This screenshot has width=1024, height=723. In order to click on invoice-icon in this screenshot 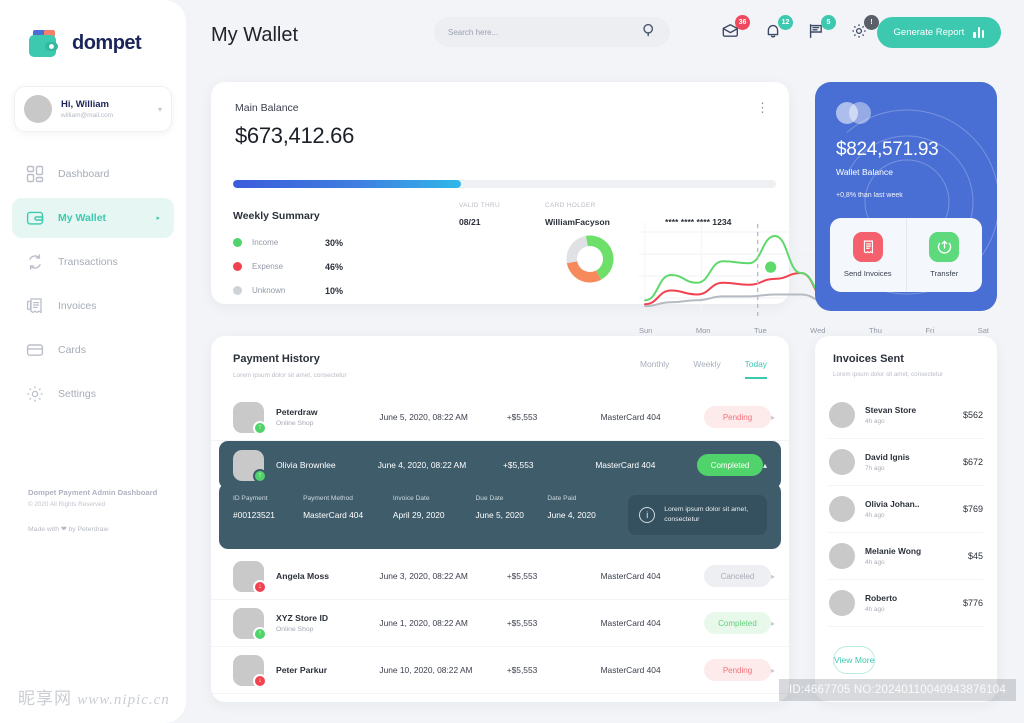, I will do `click(867, 247)`.